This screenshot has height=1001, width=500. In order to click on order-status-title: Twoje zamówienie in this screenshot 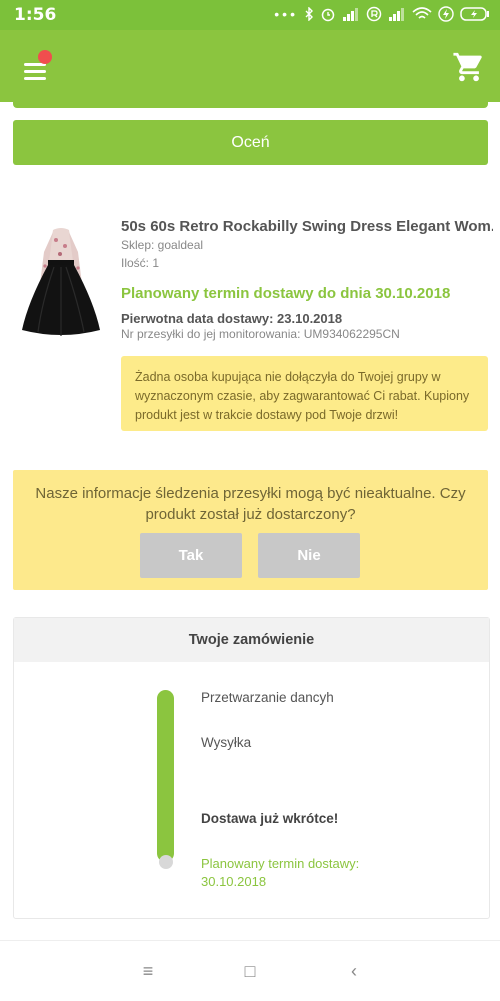, I will do `click(251, 640)`.